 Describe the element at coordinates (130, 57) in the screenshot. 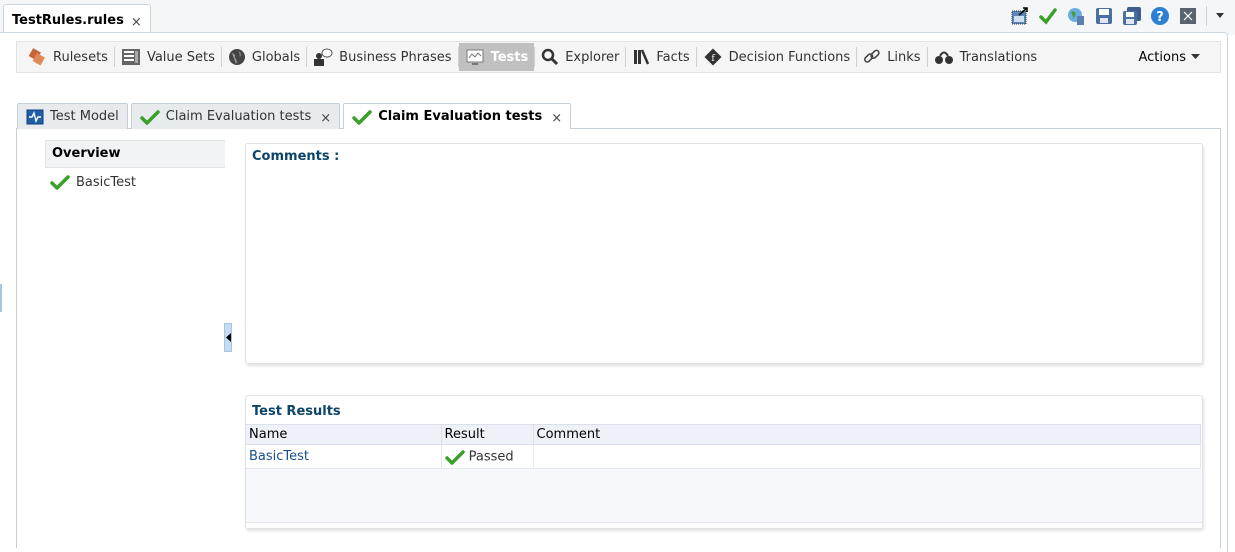

I see `value-sets-icon` at that location.